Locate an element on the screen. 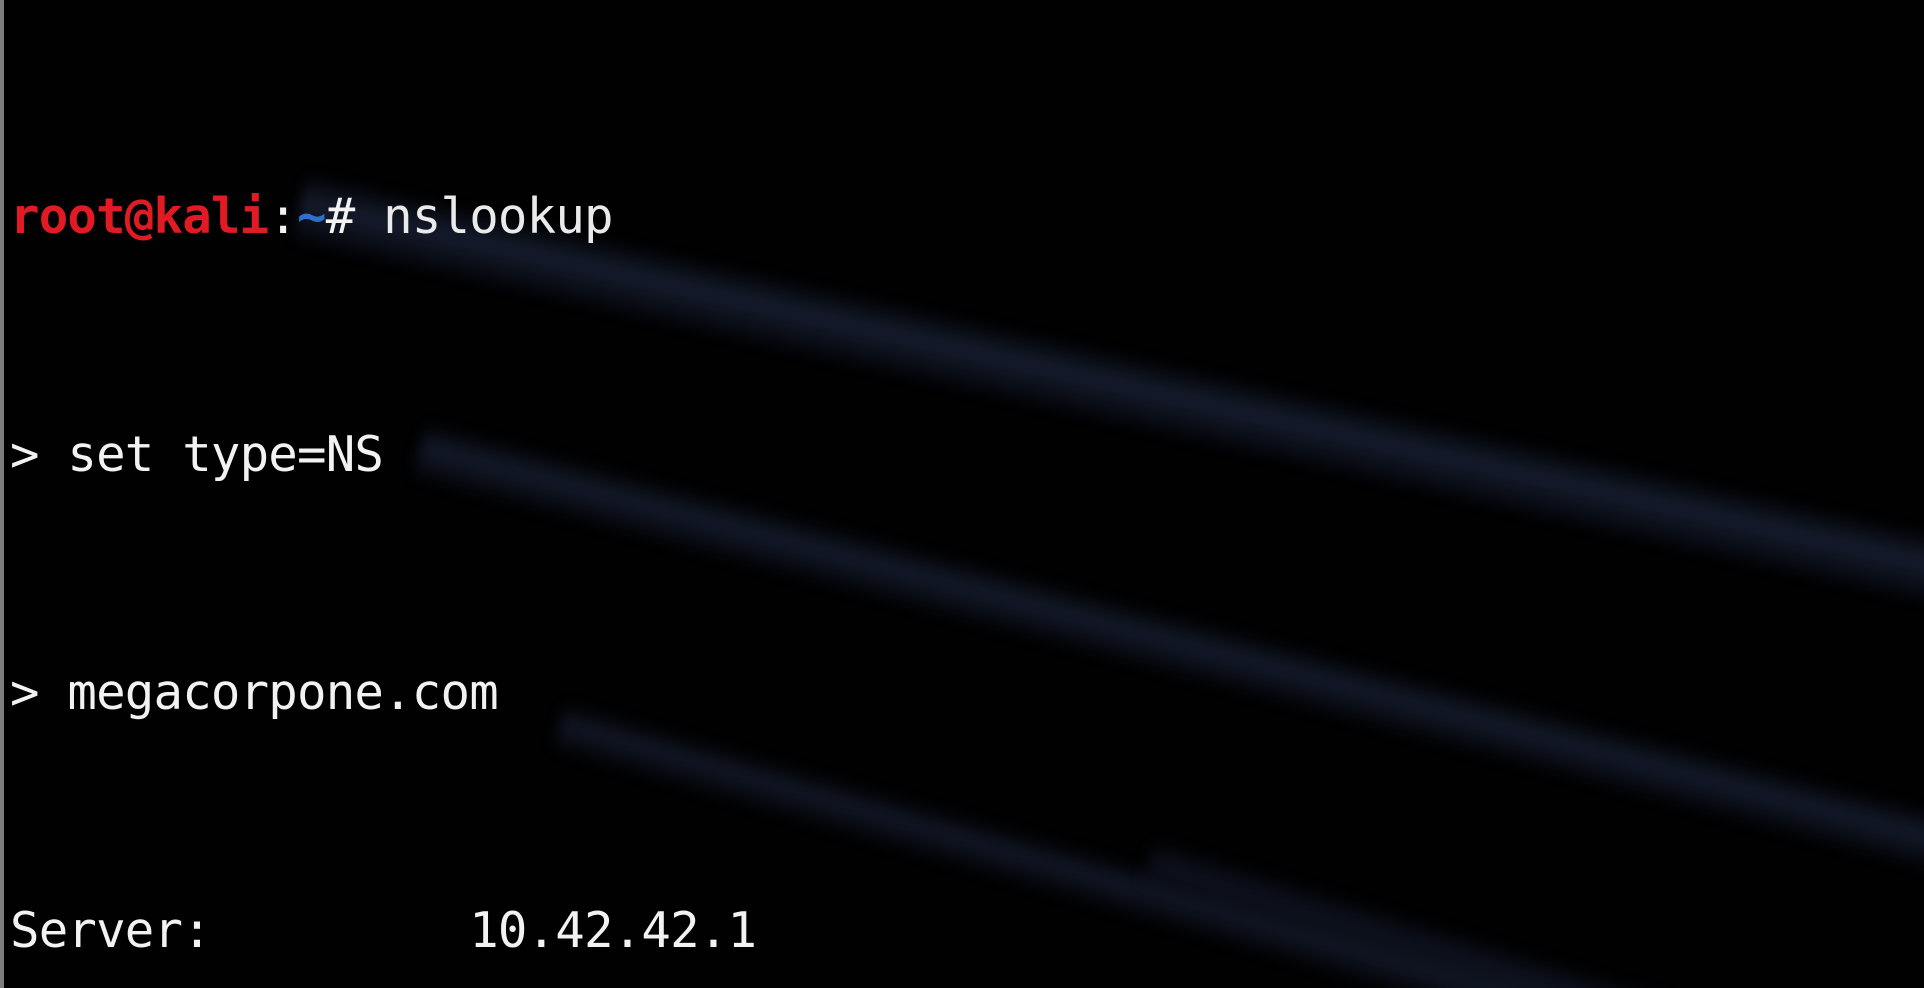 The image size is (1924, 988). terminal-line-set-type: > set type=NS is located at coordinates (197, 454).